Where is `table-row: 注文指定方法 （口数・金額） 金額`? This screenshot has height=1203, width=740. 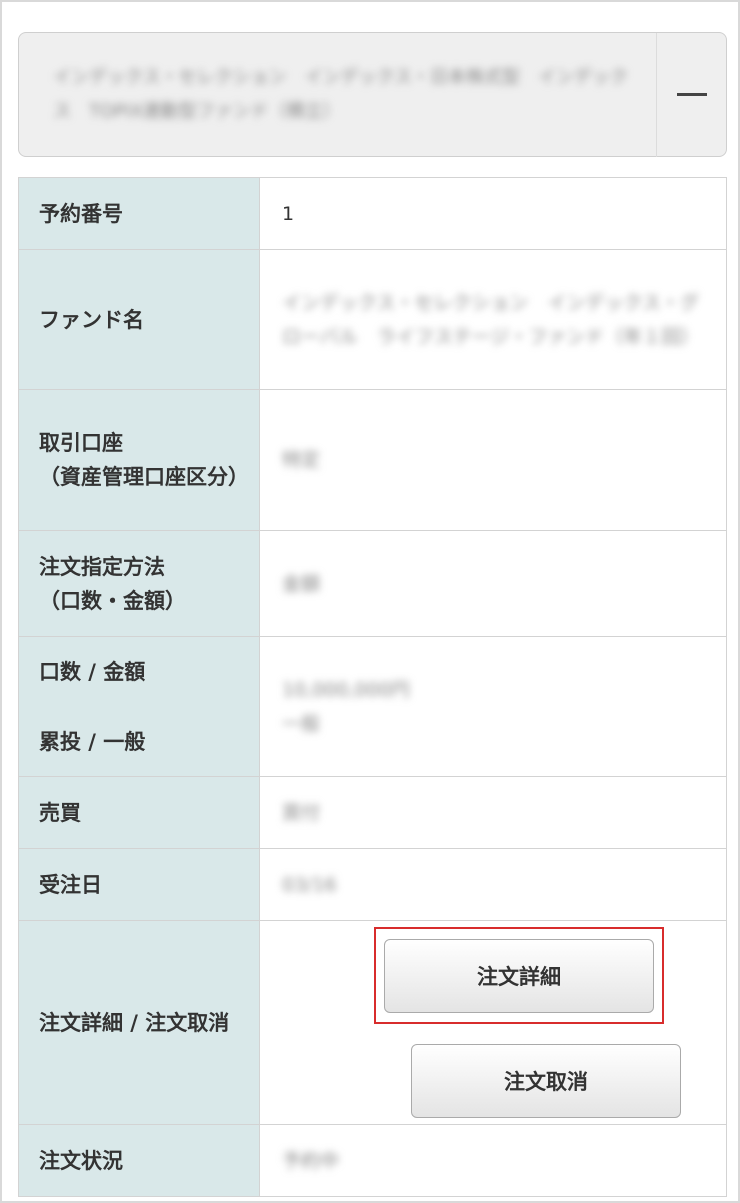 table-row: 注文指定方法 （口数・金額） 金額 is located at coordinates (372, 583).